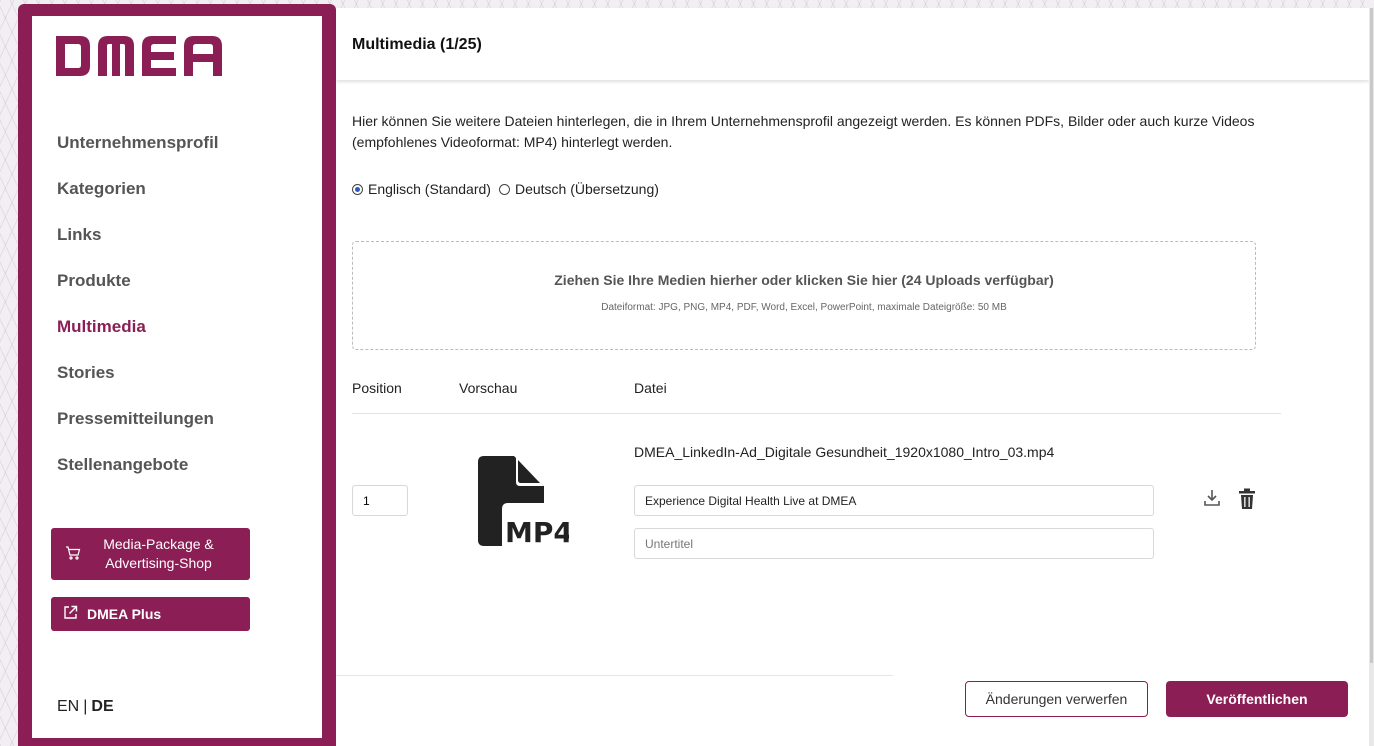 The image size is (1374, 746). I want to click on sidebar-item-stories: Stories, so click(182, 383).